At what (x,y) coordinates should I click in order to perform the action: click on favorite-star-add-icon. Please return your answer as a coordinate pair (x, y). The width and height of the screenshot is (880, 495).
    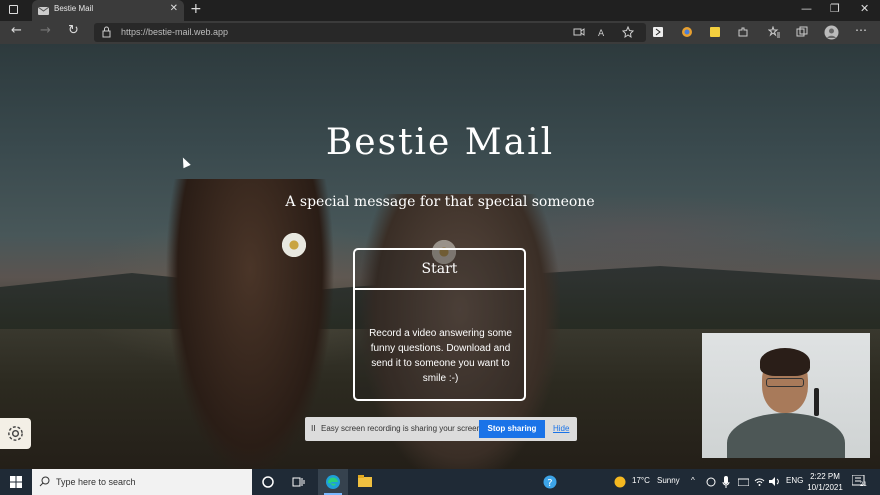
    Looking at the image, I should click on (628, 32).